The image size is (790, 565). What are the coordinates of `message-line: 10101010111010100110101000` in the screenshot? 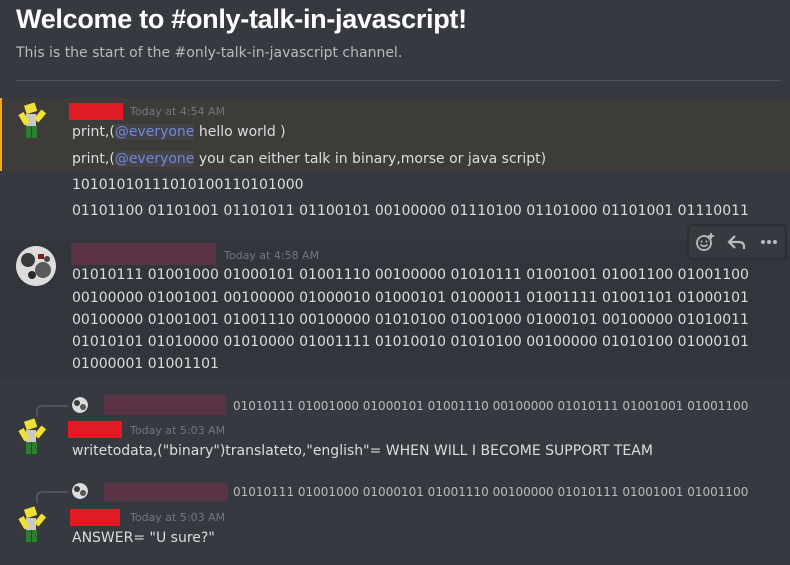 It's located at (188, 185).